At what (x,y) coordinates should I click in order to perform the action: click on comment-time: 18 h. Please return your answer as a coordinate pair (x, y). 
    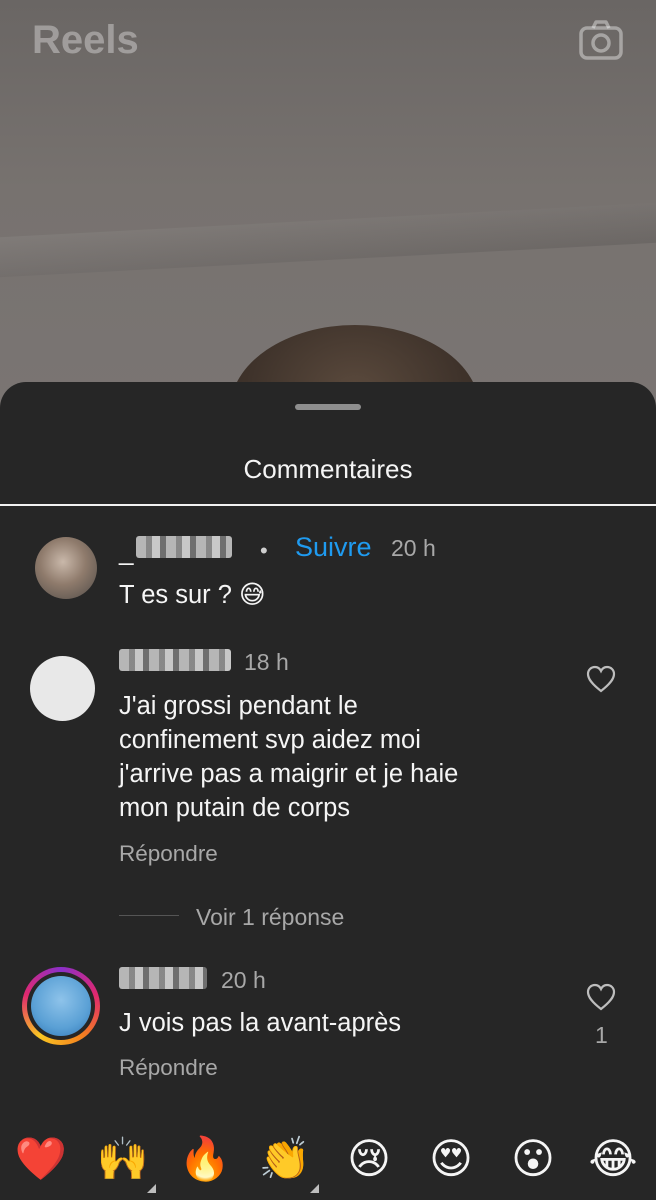
    Looking at the image, I should click on (266, 662).